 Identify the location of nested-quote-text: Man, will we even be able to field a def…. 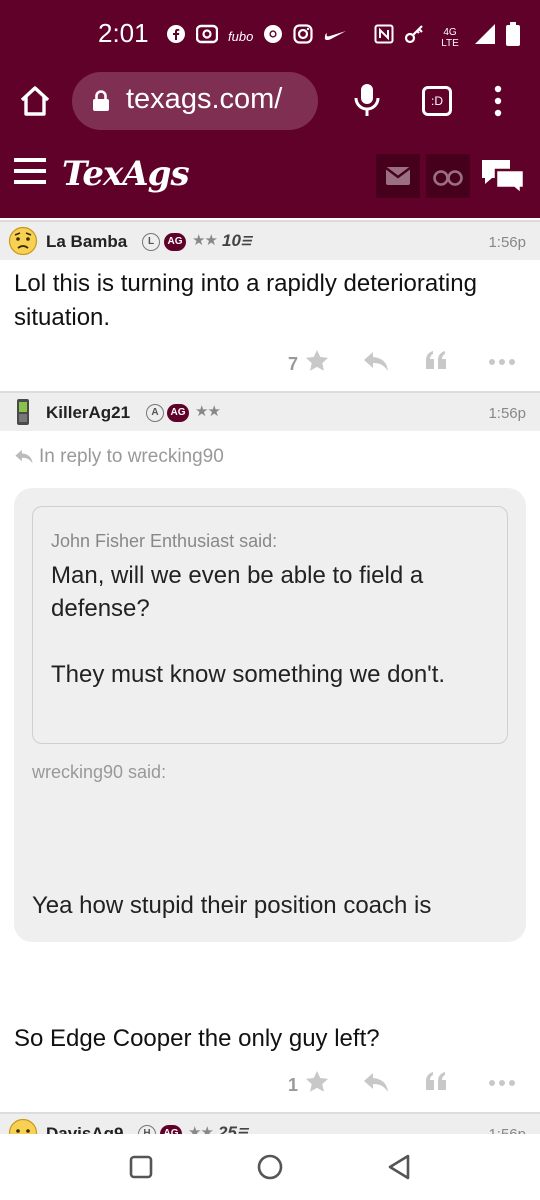
(248, 625).